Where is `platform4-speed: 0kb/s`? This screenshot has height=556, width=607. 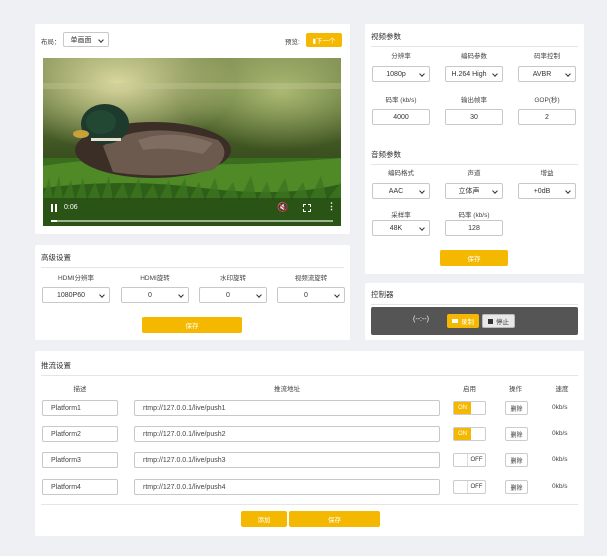
platform4-speed: 0kb/s is located at coordinates (560, 486).